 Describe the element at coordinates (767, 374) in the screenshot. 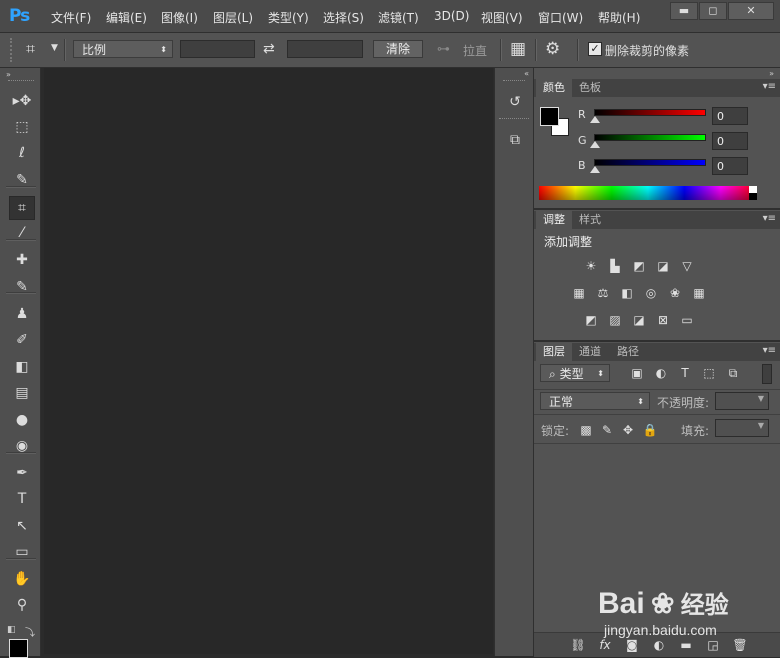

I see `filter-toggle` at that location.